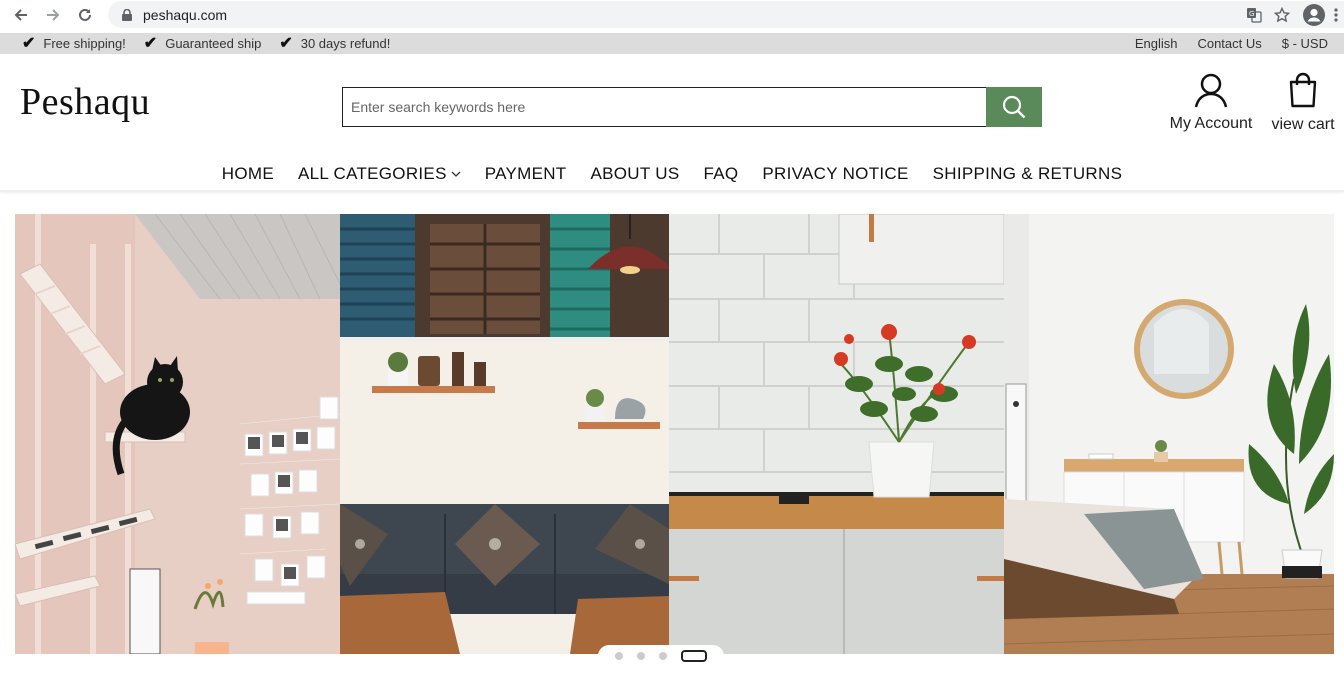  I want to click on nav-label: SHIPPING & RETURNS, so click(1027, 173).